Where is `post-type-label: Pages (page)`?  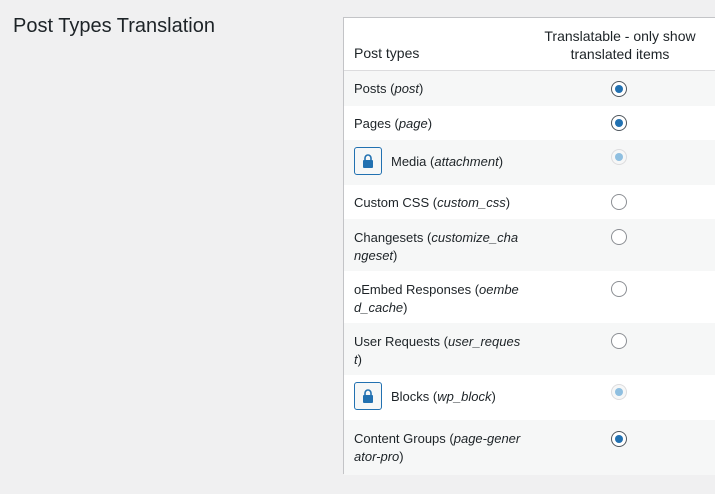 post-type-label: Pages (page) is located at coordinates (393, 123).